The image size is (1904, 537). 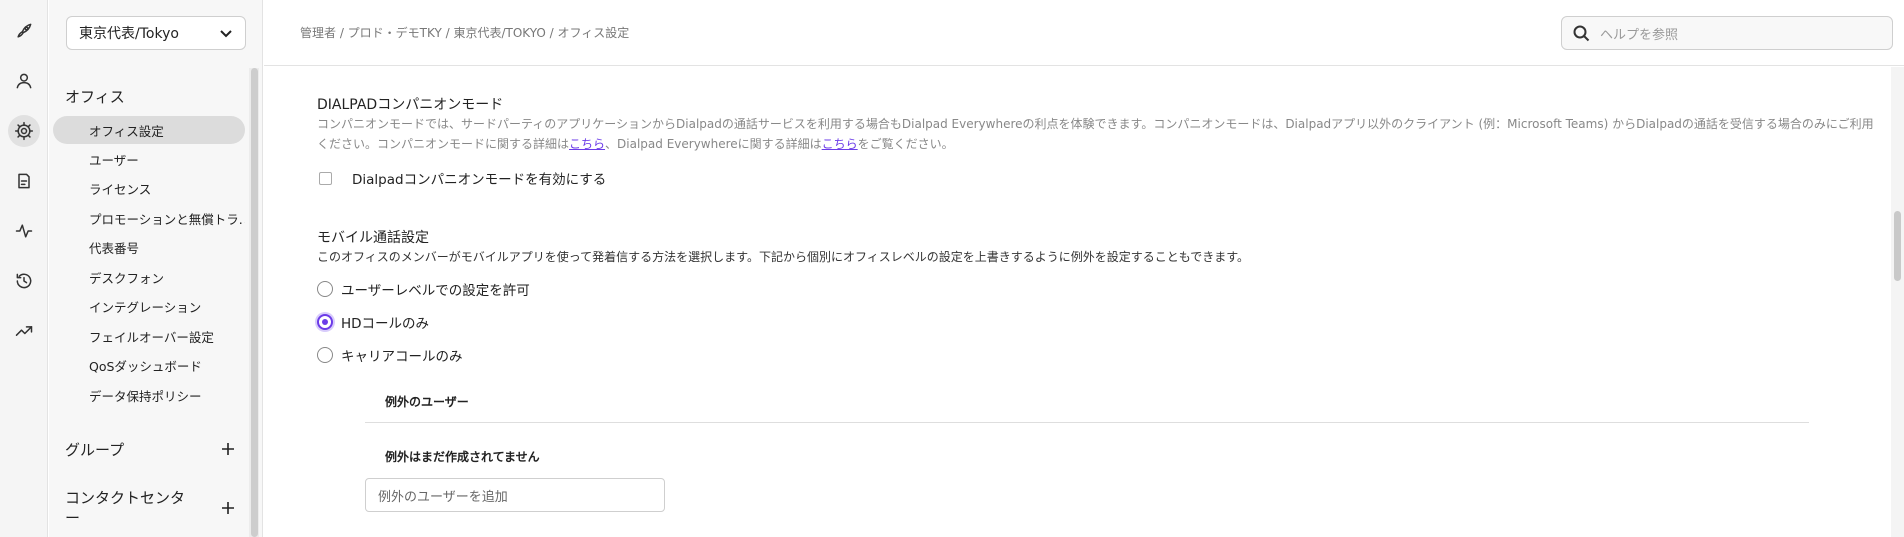 What do you see at coordinates (462, 457) in the screenshot?
I see `exceptions-empty-text: 例外はまだ作成されてません` at bounding box center [462, 457].